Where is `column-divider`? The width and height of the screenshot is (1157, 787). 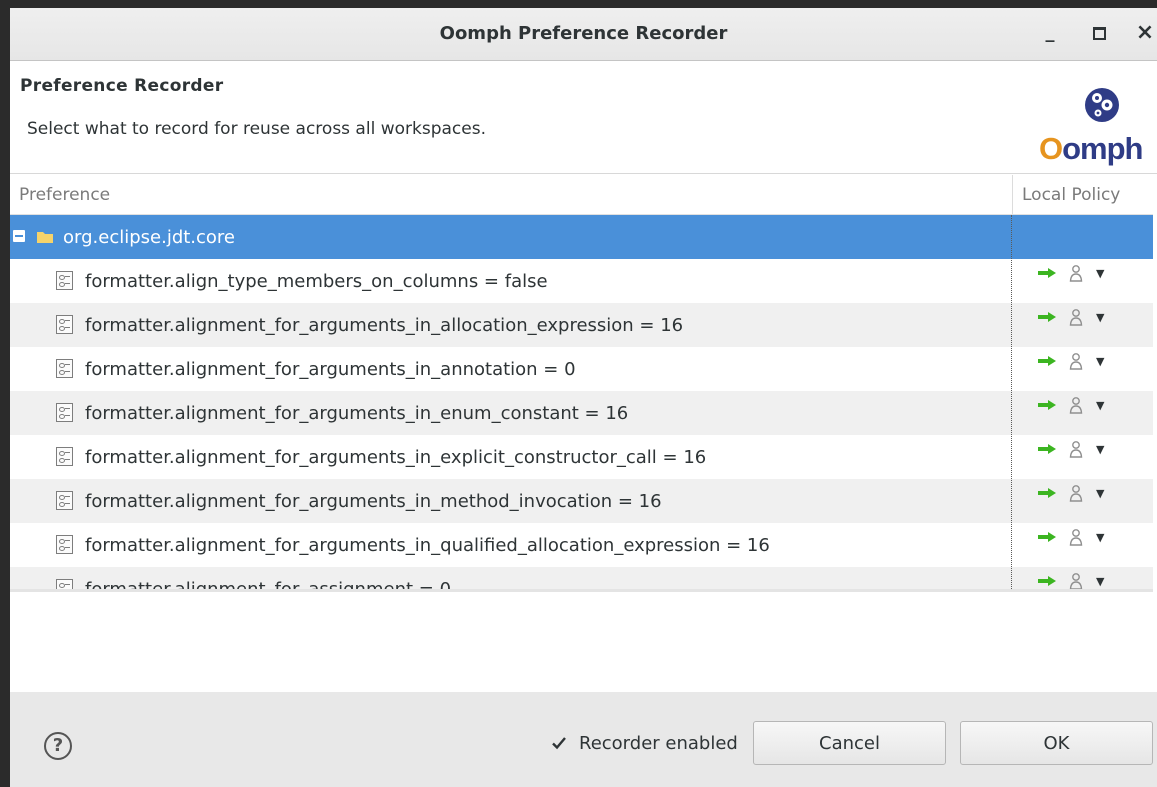
column-divider is located at coordinates (1011, 402).